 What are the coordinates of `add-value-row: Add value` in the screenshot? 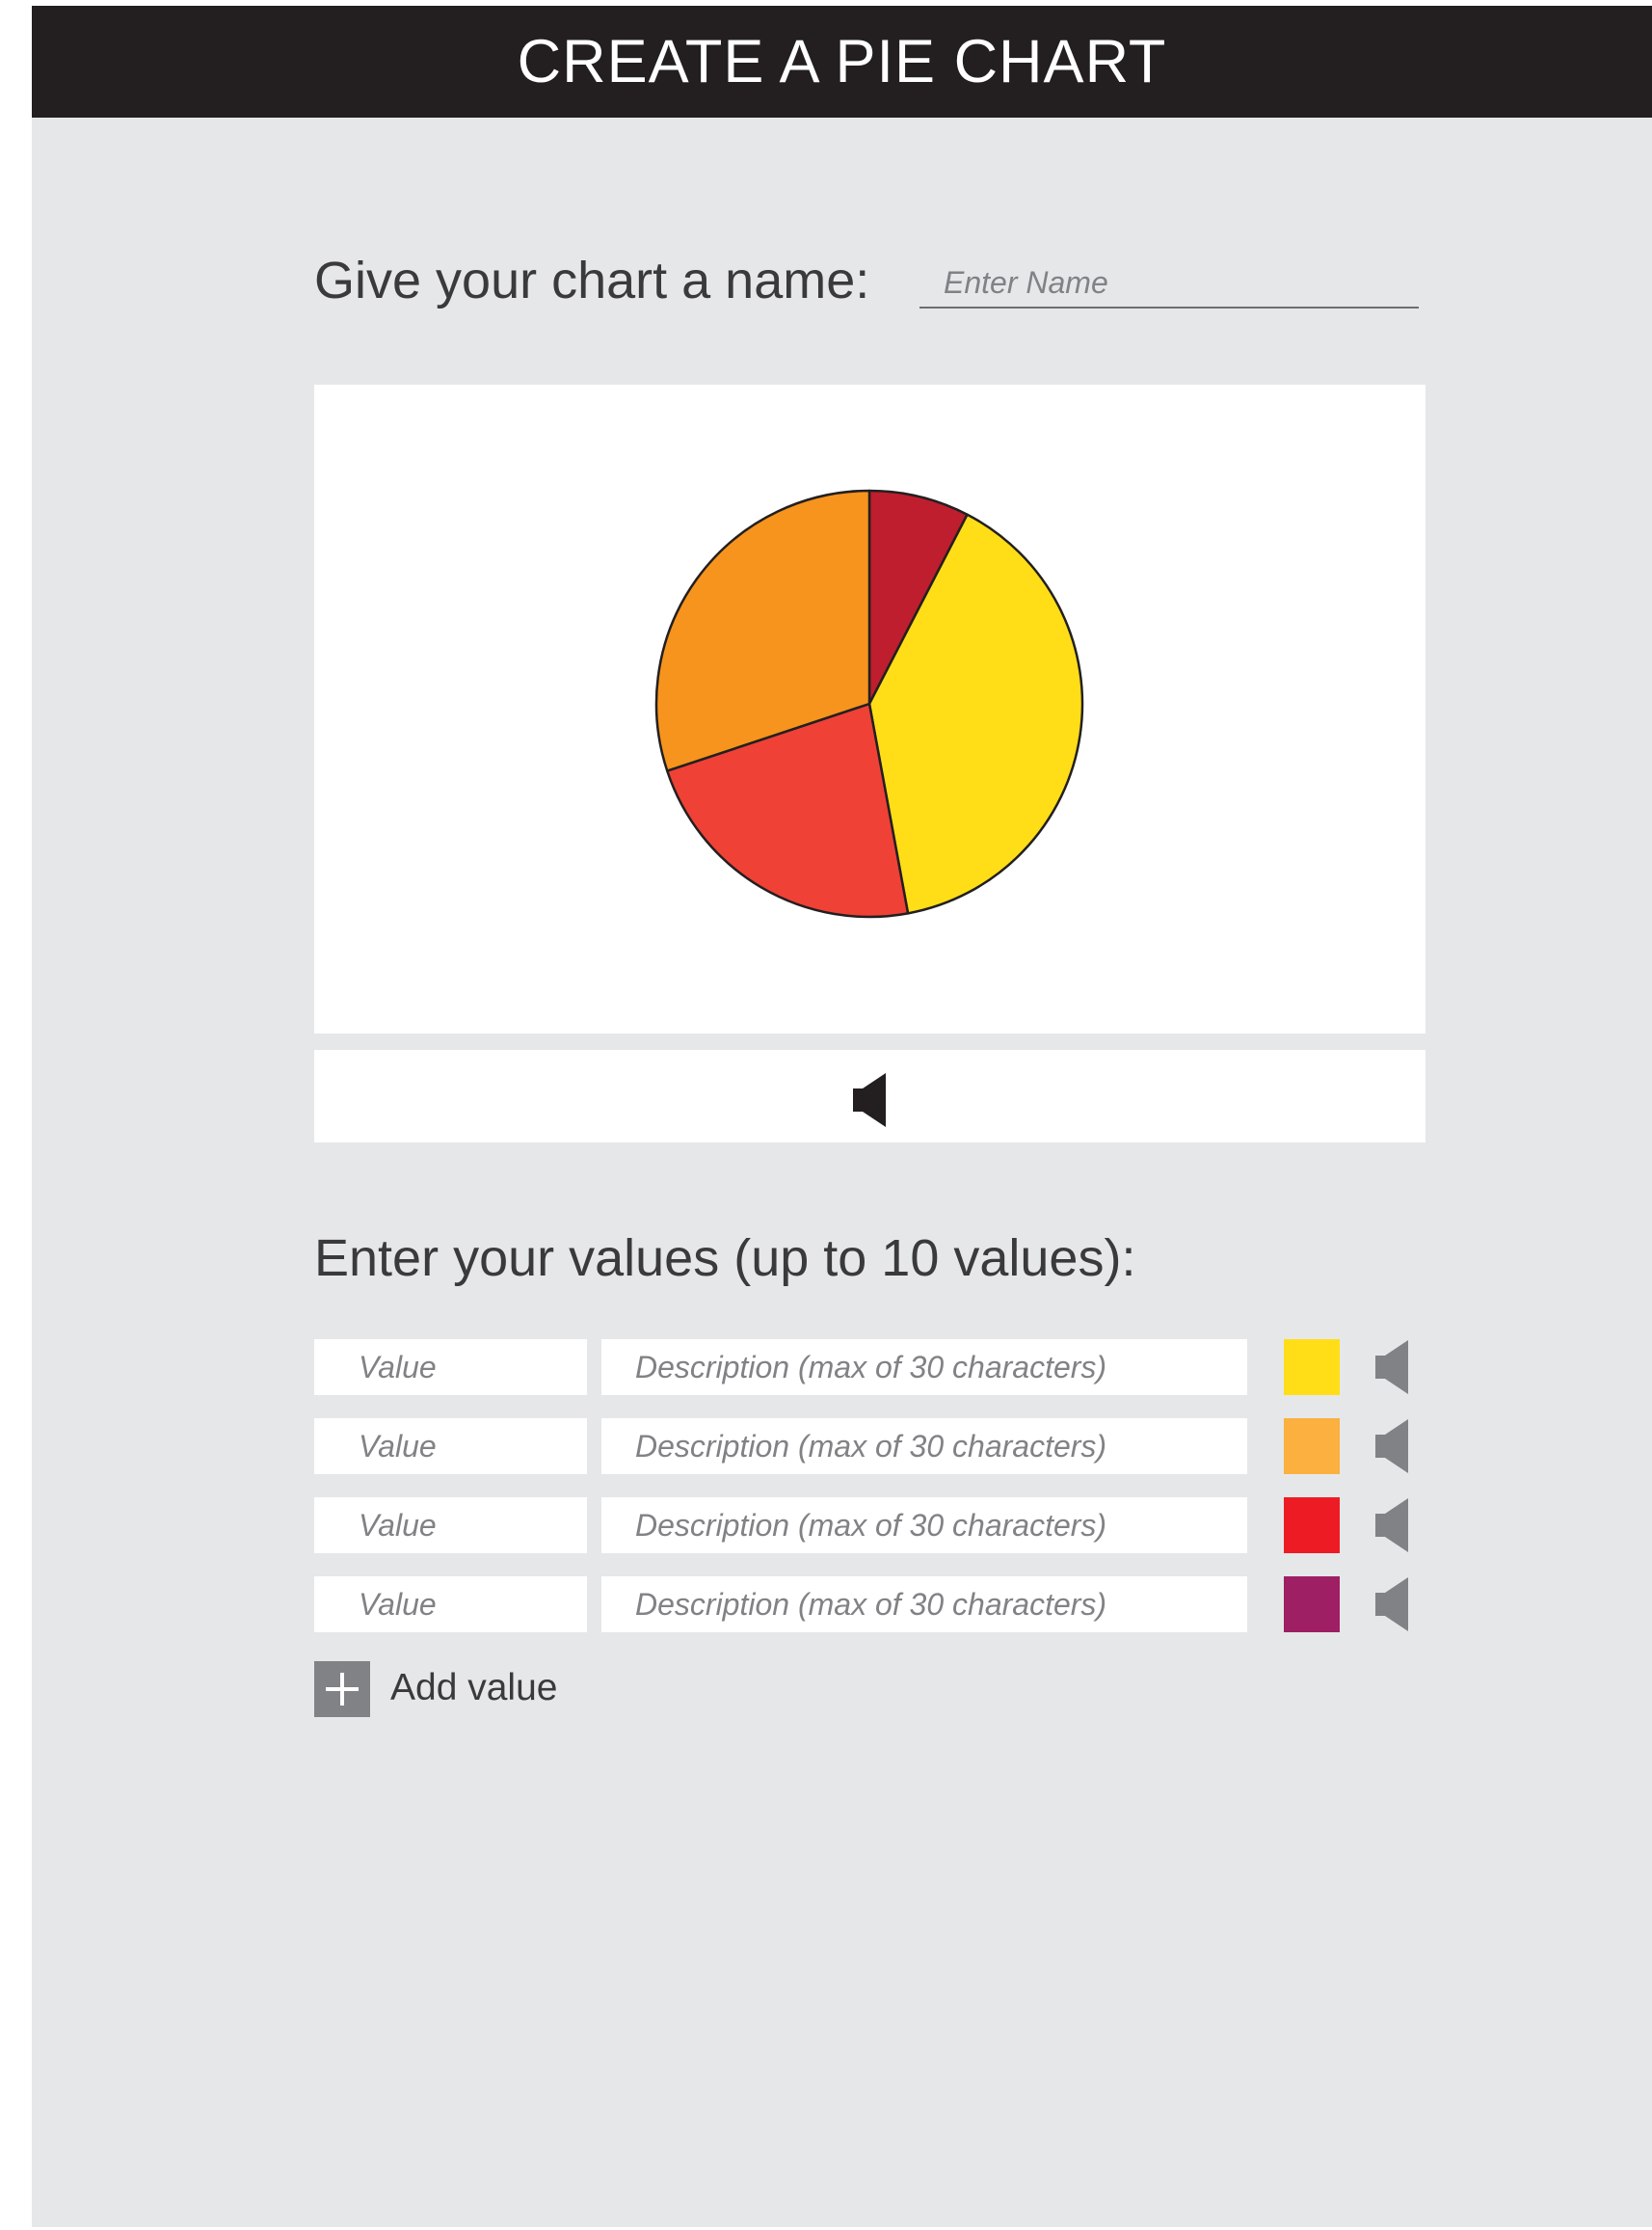 It's located at (507, 1689).